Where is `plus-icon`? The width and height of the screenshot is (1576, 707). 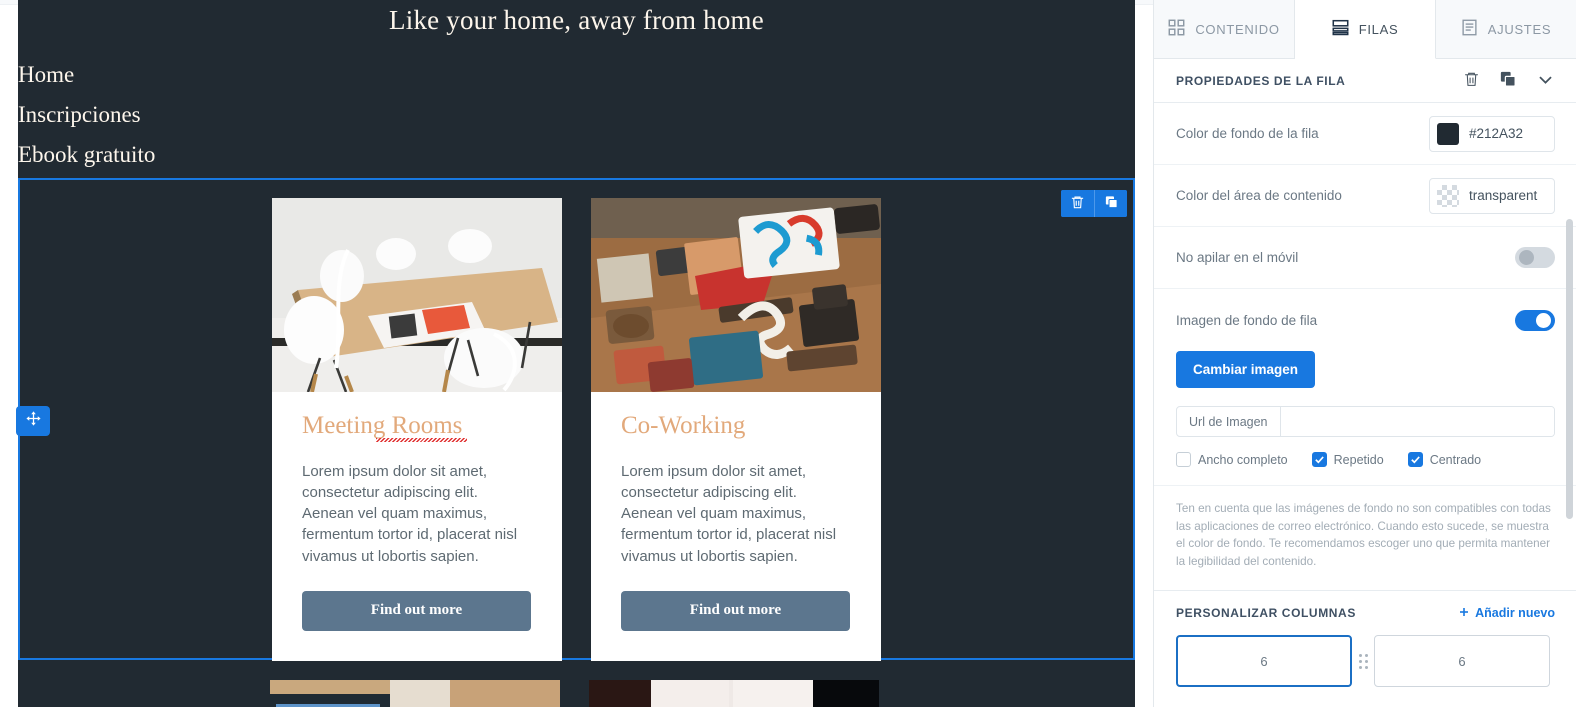
plus-icon is located at coordinates (1464, 613).